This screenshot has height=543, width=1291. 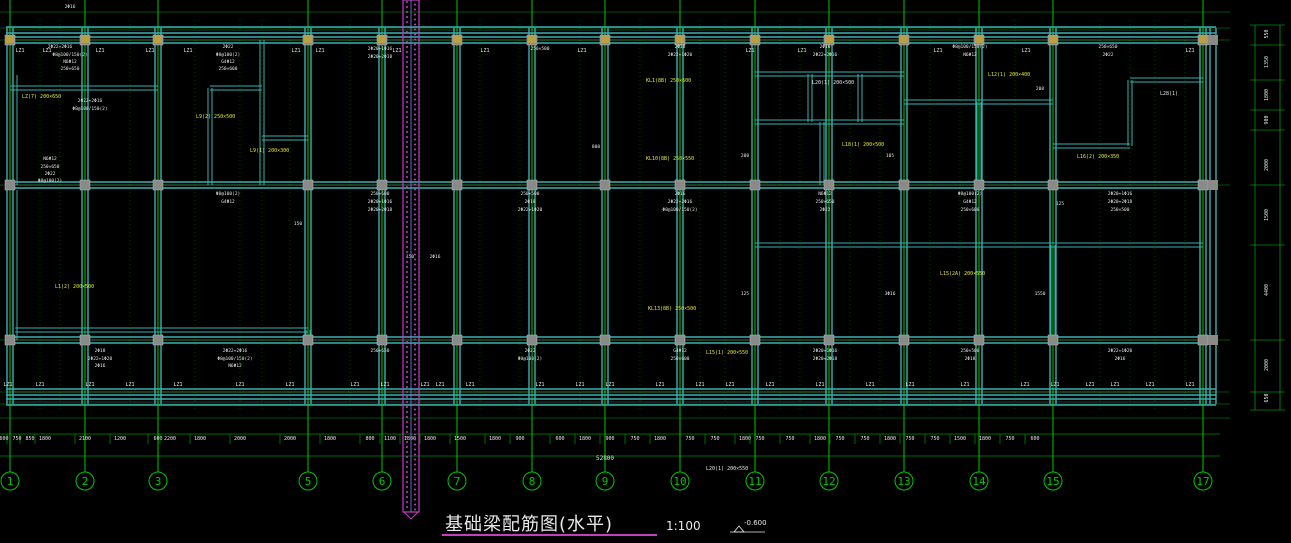 I want to click on beam-label: L15(2A) 200×550, so click(x=962, y=274).